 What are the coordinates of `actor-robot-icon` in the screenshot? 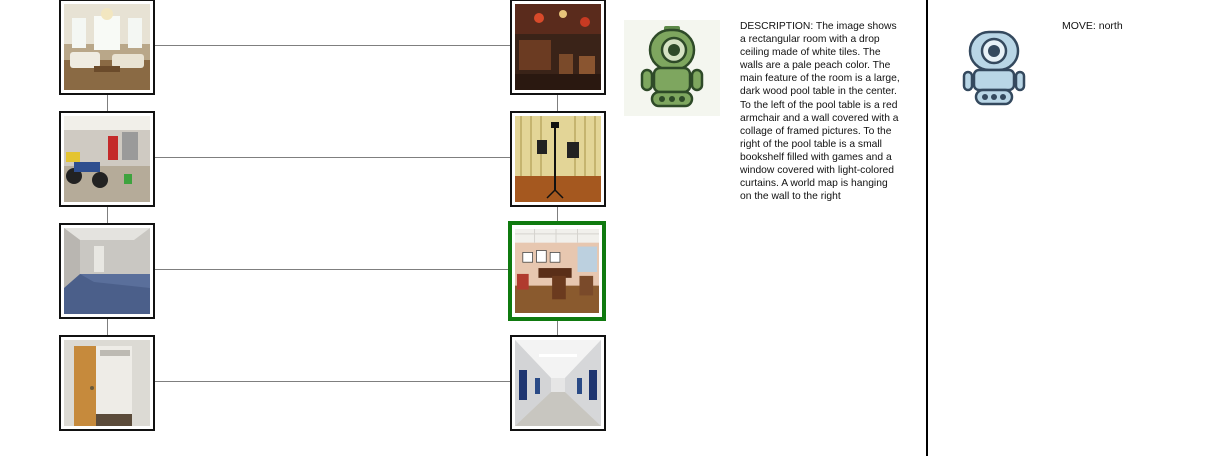 It's located at (994, 69).